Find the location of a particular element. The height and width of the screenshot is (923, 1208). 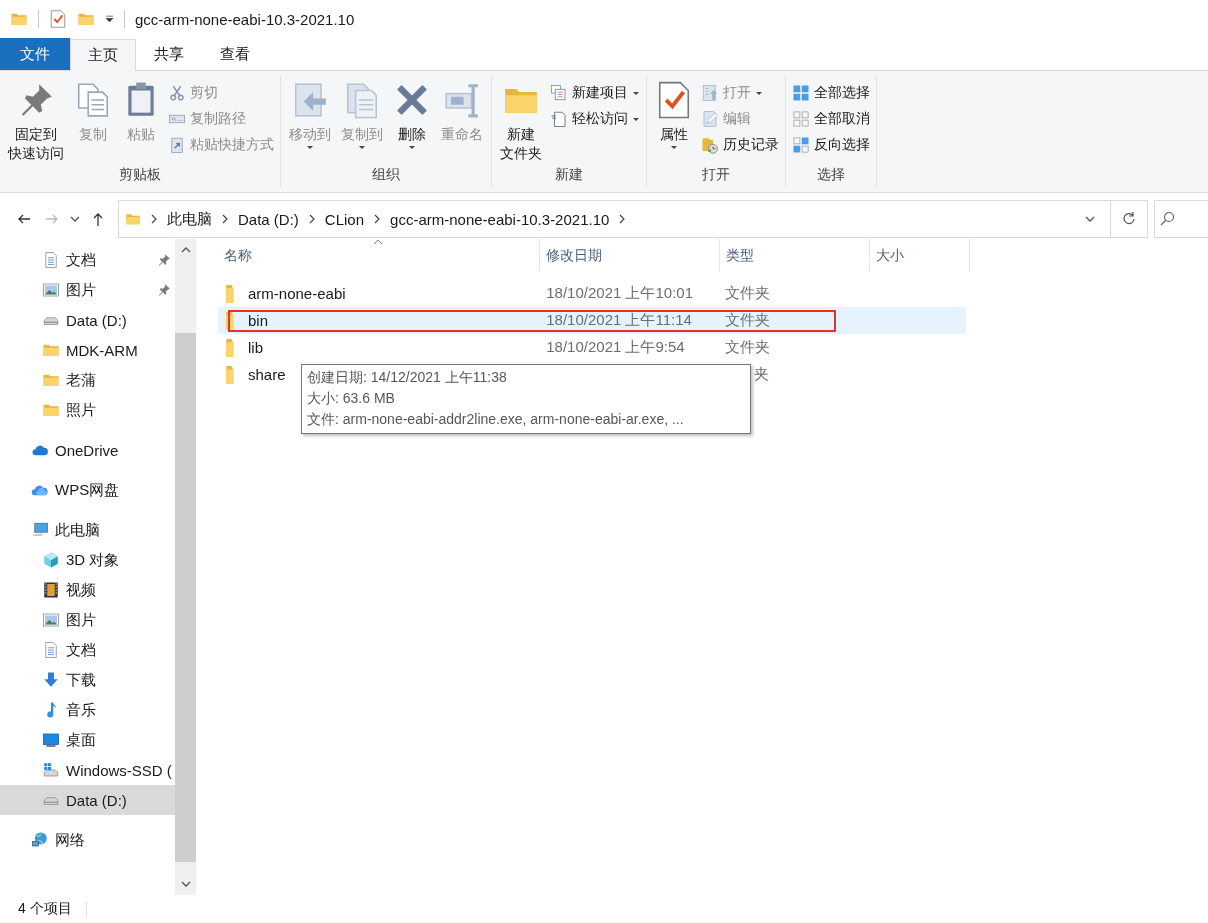

modified-date: 18/10/2021 上午9:54 is located at coordinates (615, 347).